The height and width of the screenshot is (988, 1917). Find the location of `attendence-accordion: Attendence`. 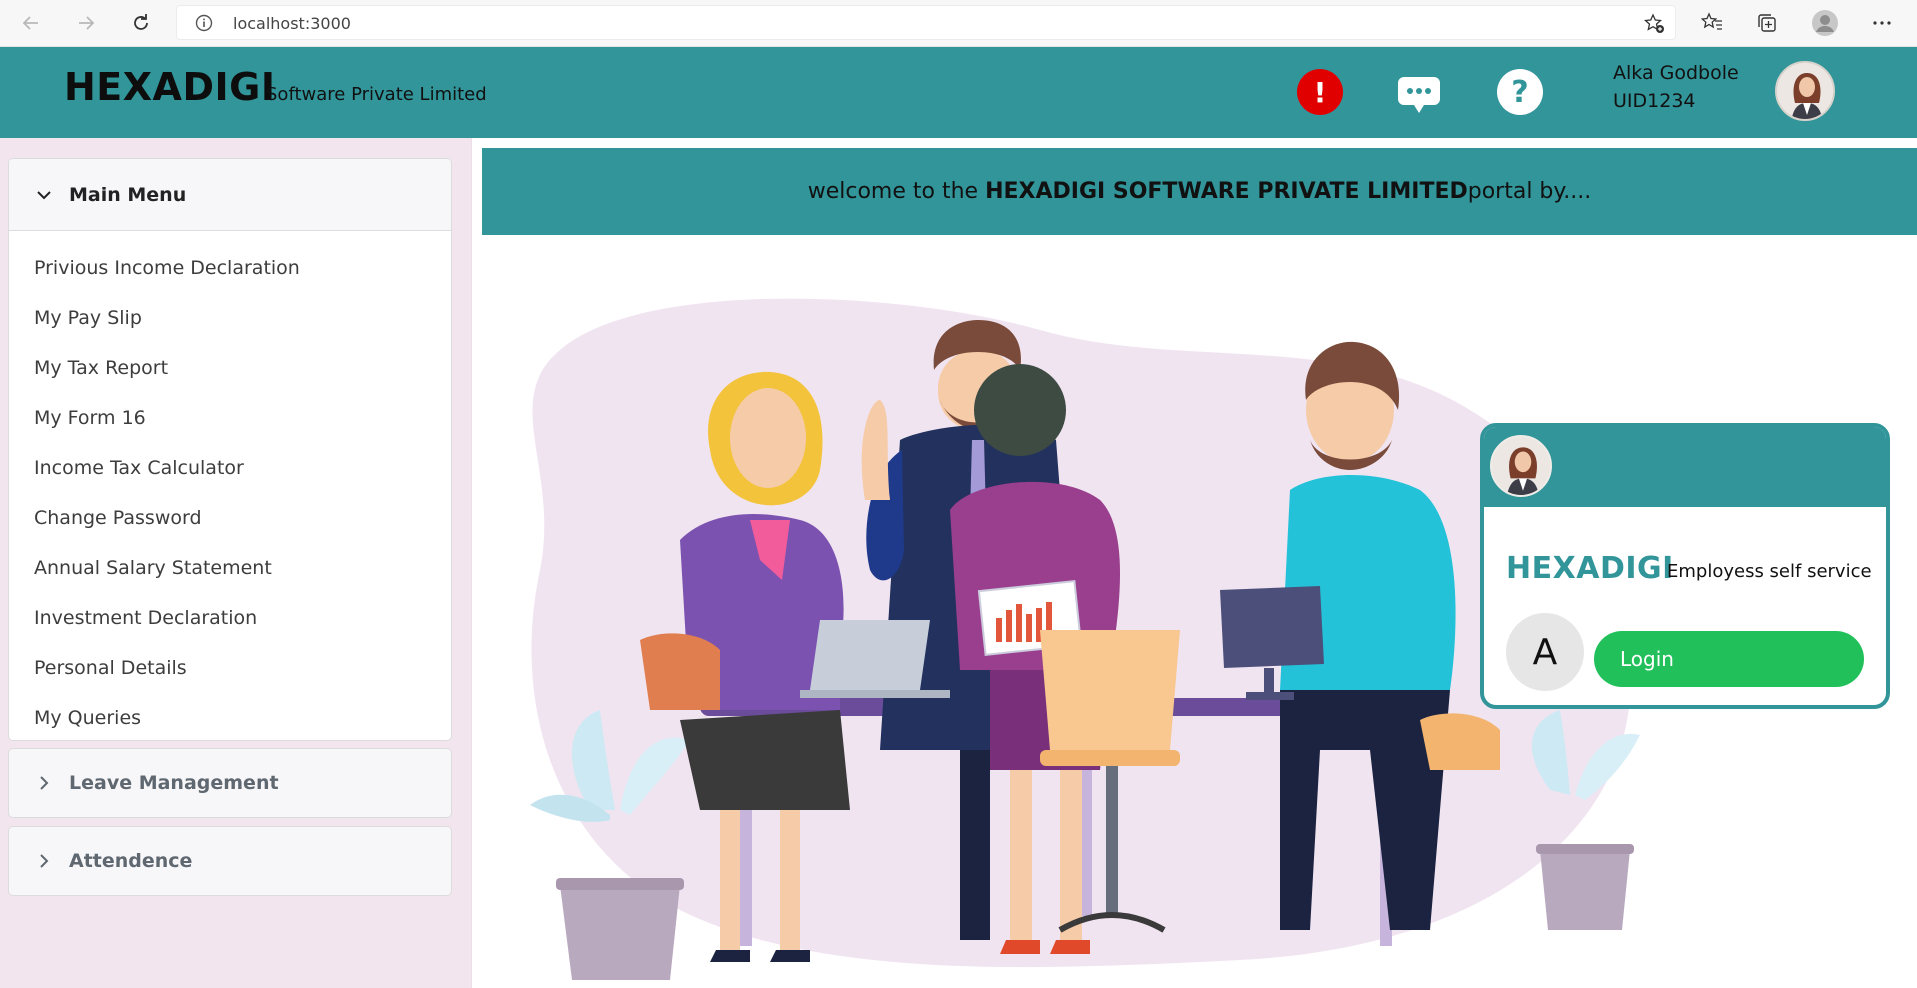

attendence-accordion: Attendence is located at coordinates (230, 861).